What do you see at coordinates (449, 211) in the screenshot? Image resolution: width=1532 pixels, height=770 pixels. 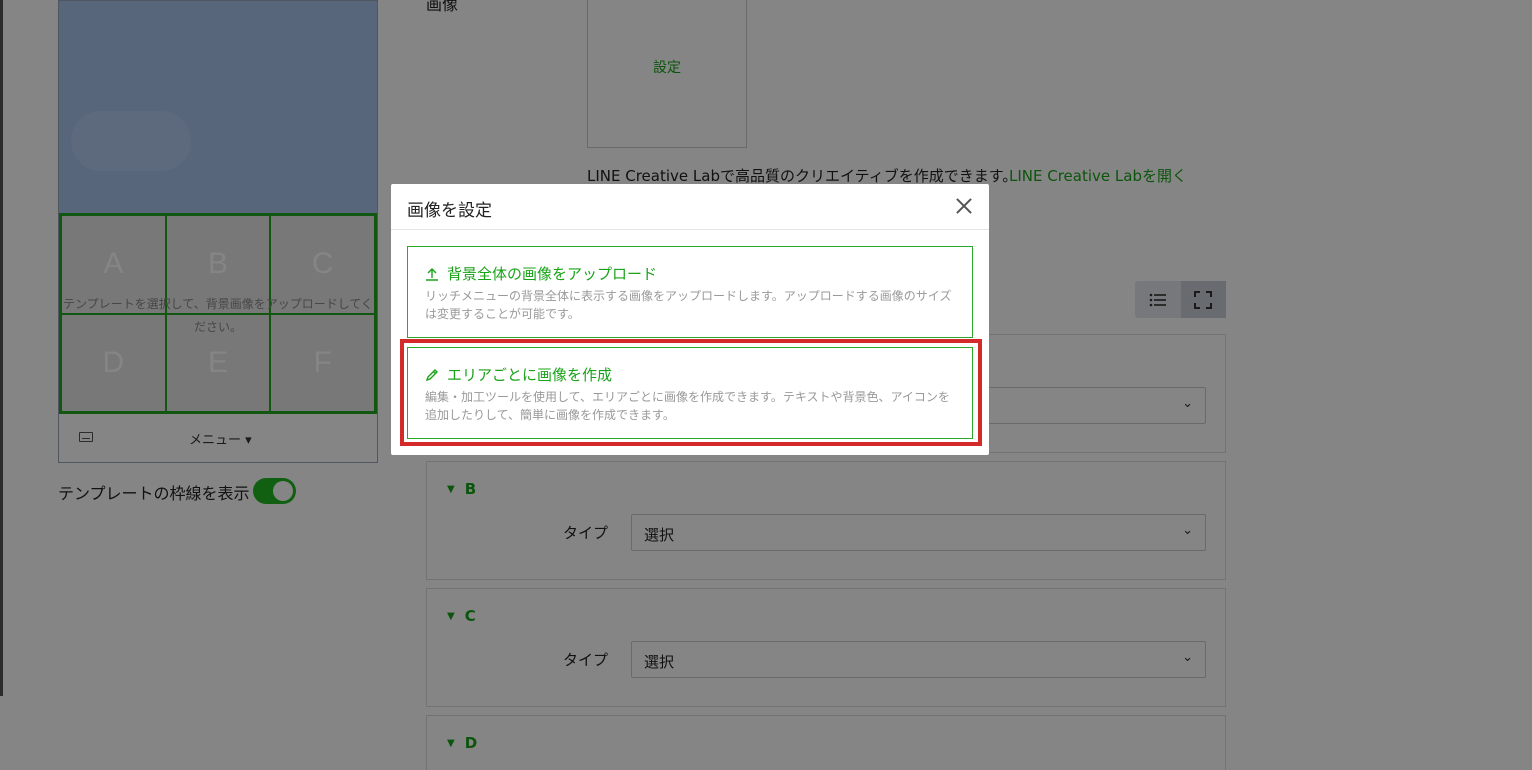 I see `modal-title: 画像を設定` at bounding box center [449, 211].